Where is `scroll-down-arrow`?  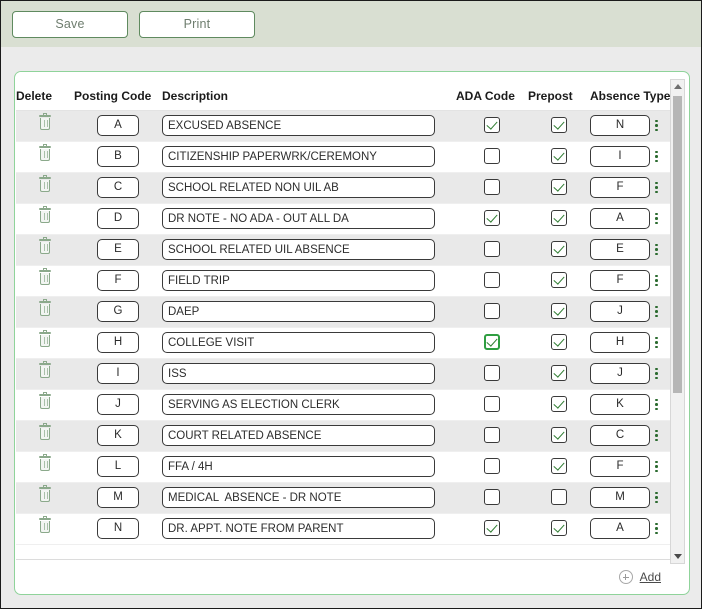
scroll-down-arrow is located at coordinates (677, 556).